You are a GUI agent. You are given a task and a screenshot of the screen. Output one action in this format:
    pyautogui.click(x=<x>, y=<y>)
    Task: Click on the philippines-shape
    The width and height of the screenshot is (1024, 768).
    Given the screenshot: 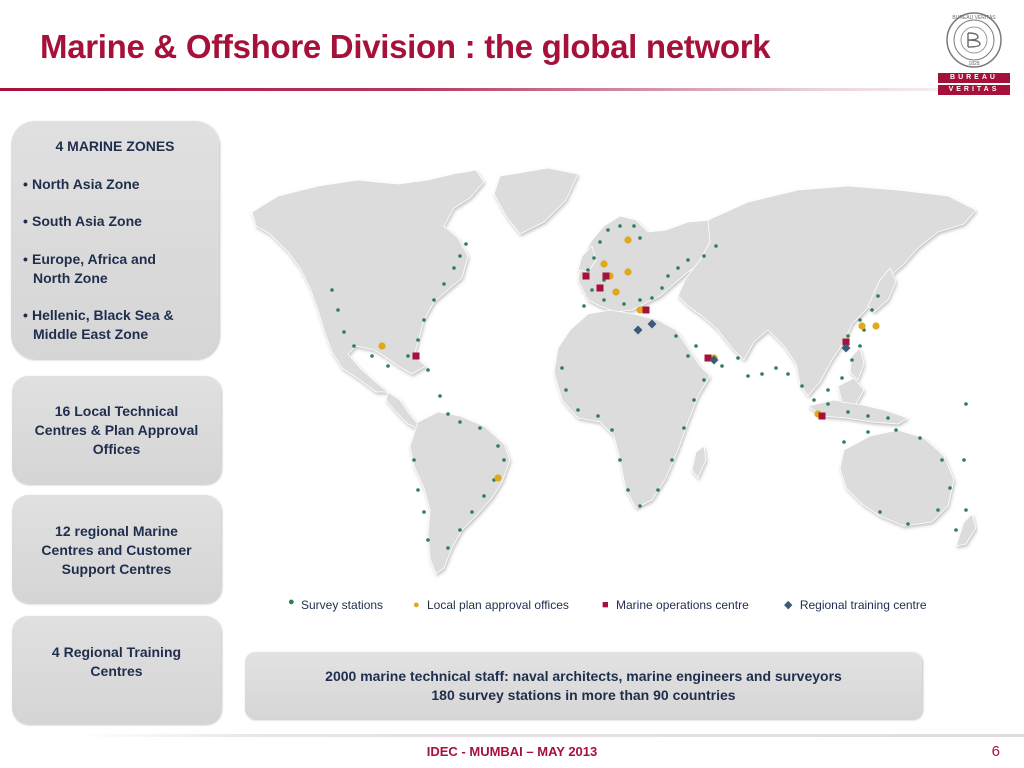 What is the action you would take?
    pyautogui.click(x=857, y=364)
    